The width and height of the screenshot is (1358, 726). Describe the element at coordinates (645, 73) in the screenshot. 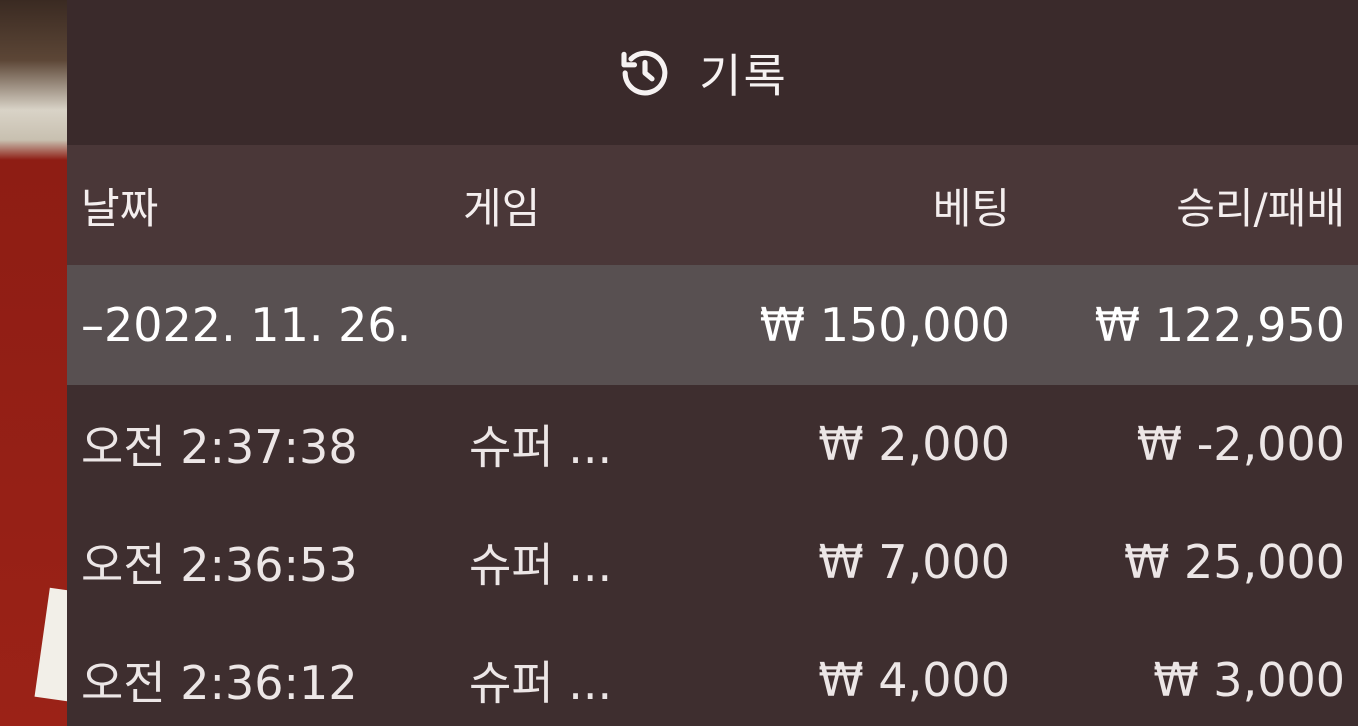

I see `history-icon` at that location.